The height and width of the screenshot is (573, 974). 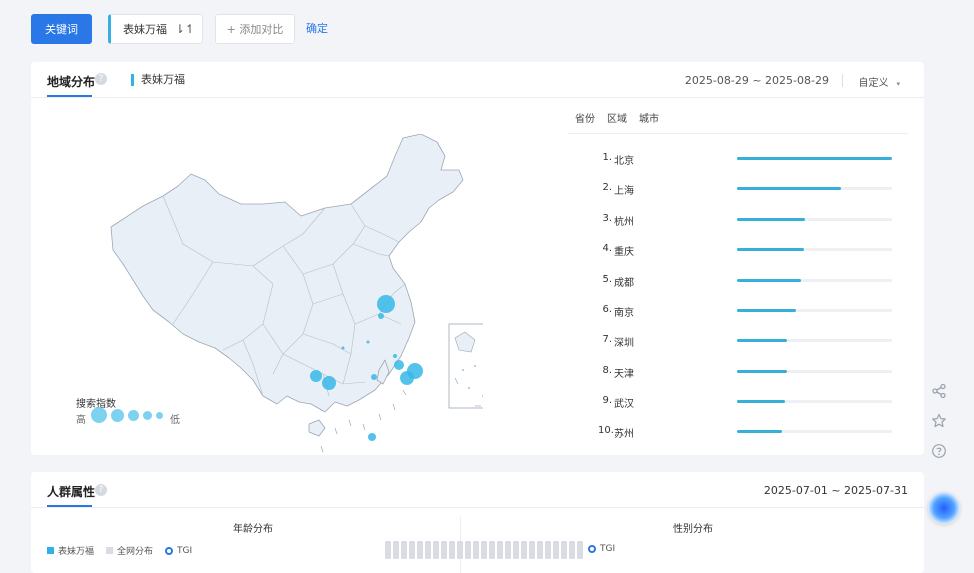 I want to click on keyword-button: 关键词, so click(x=61, y=29).